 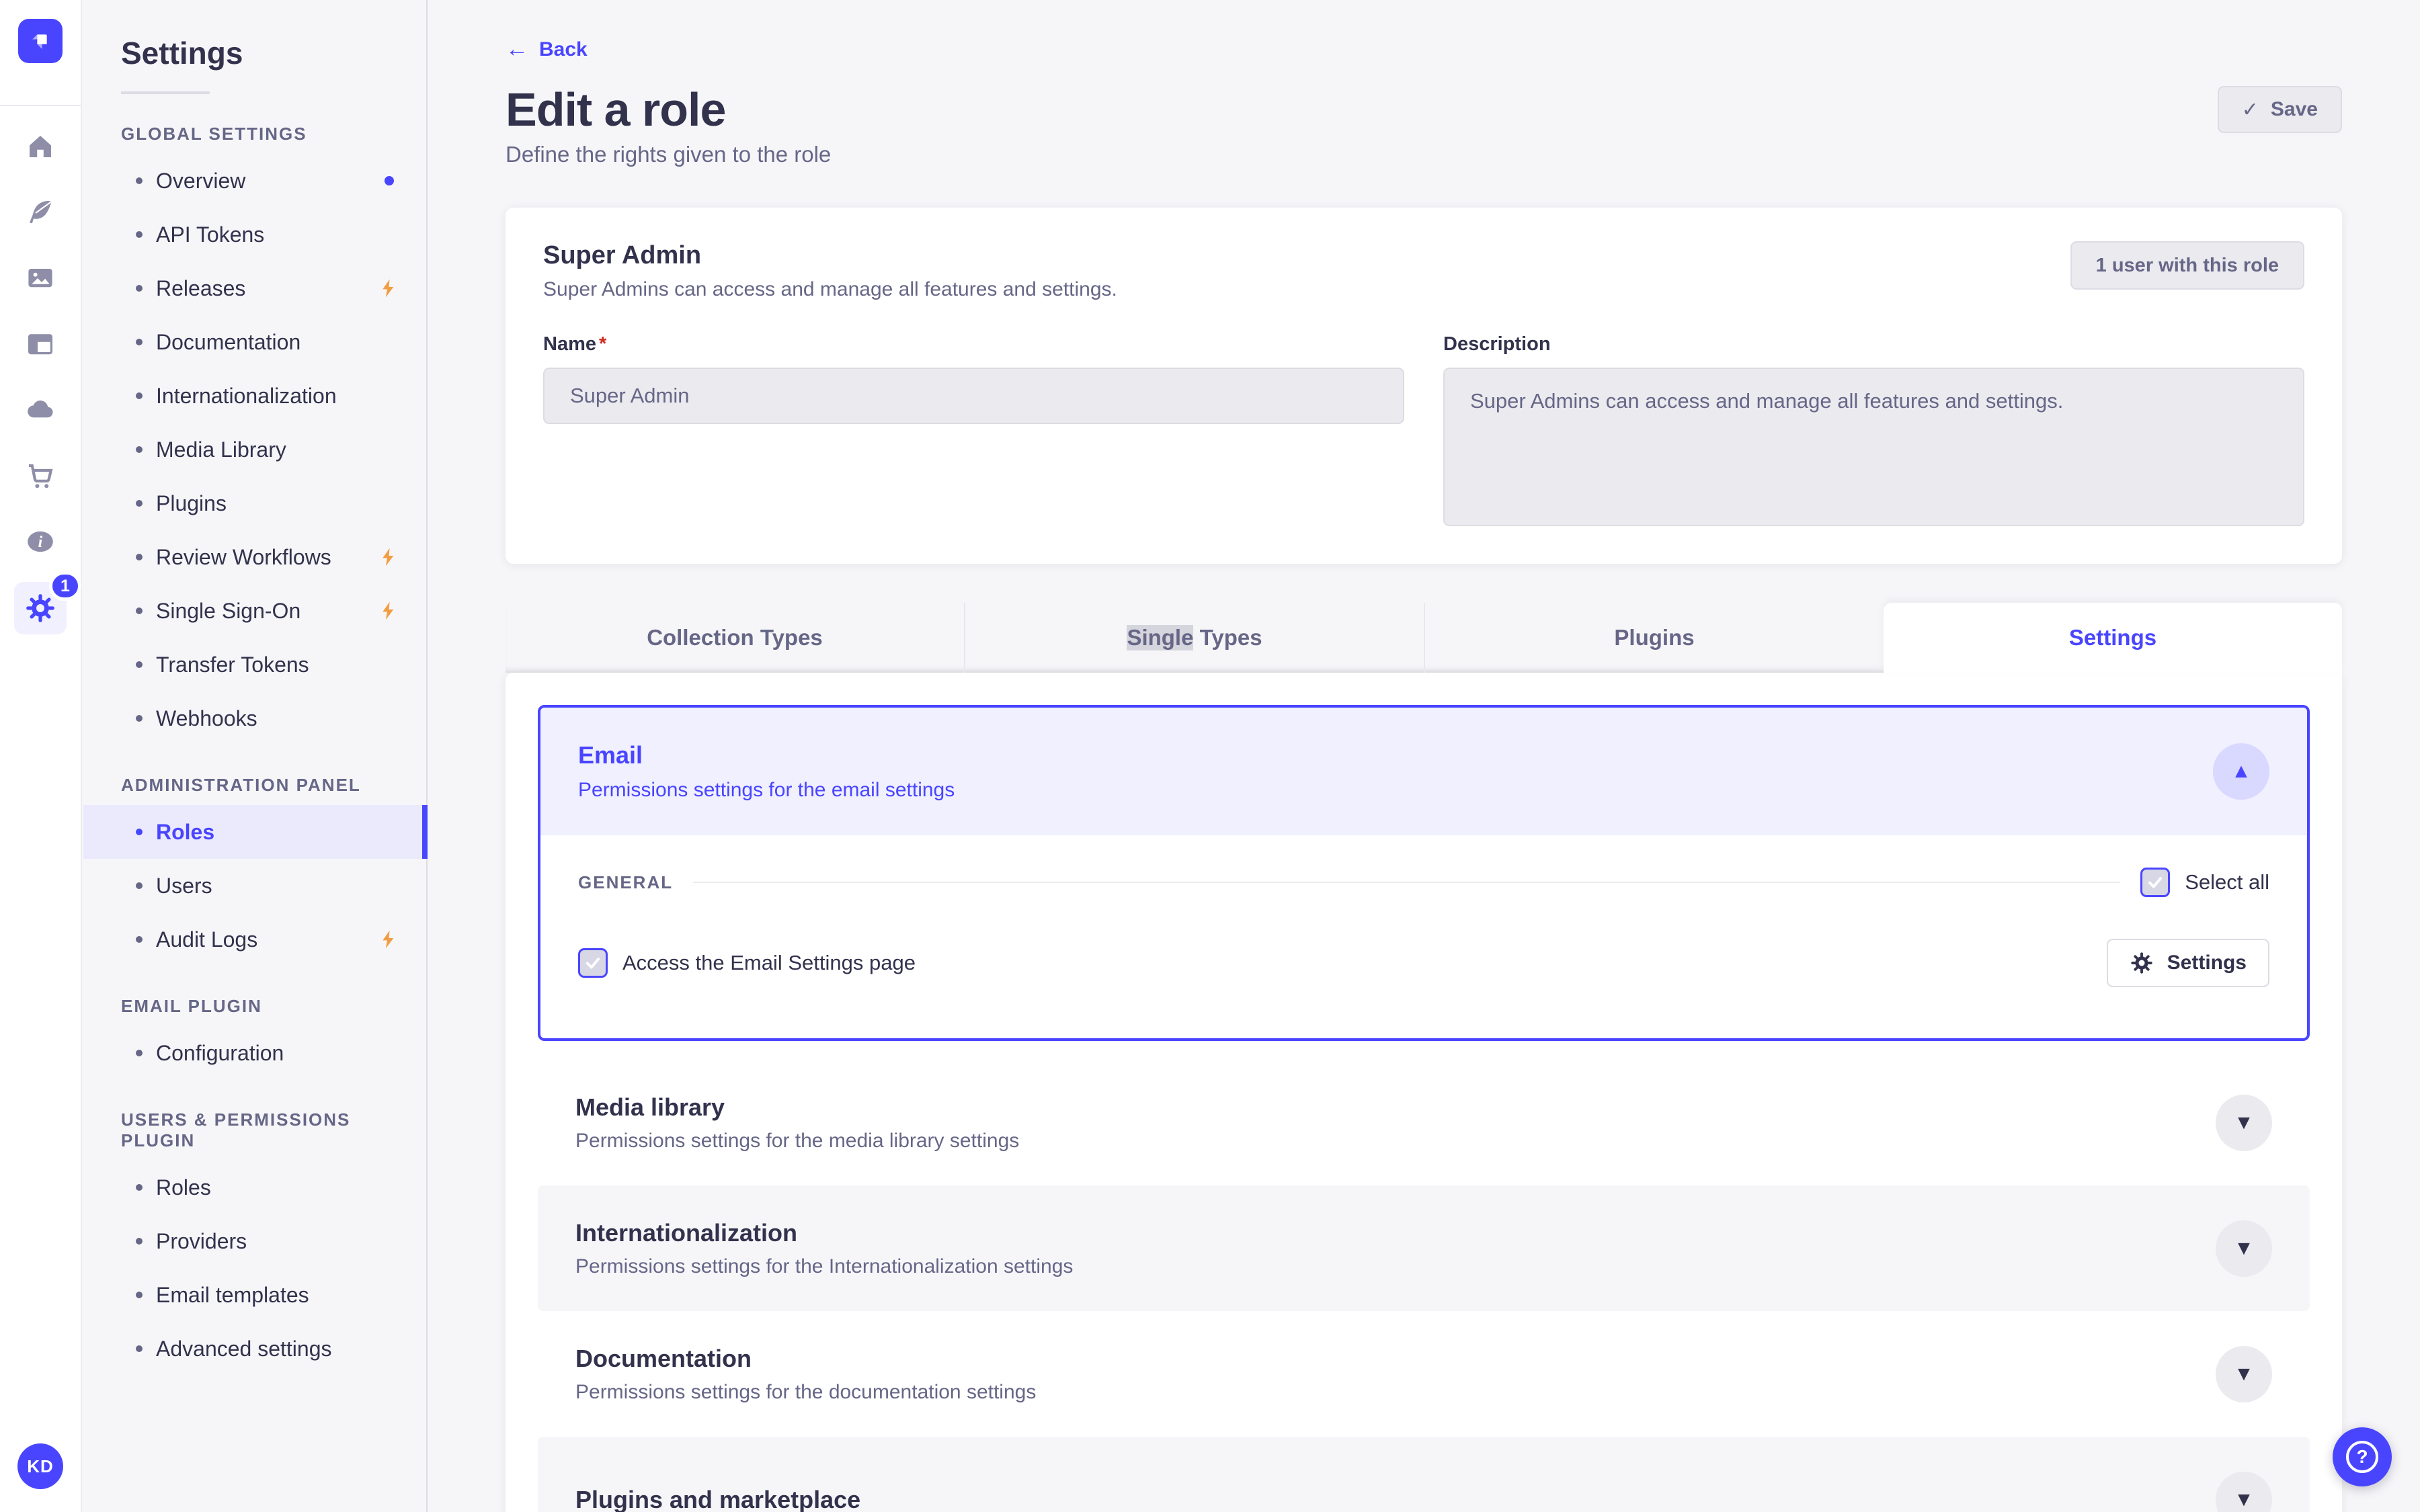 I want to click on permission-settings-button: Settings, so click(x=2187, y=963).